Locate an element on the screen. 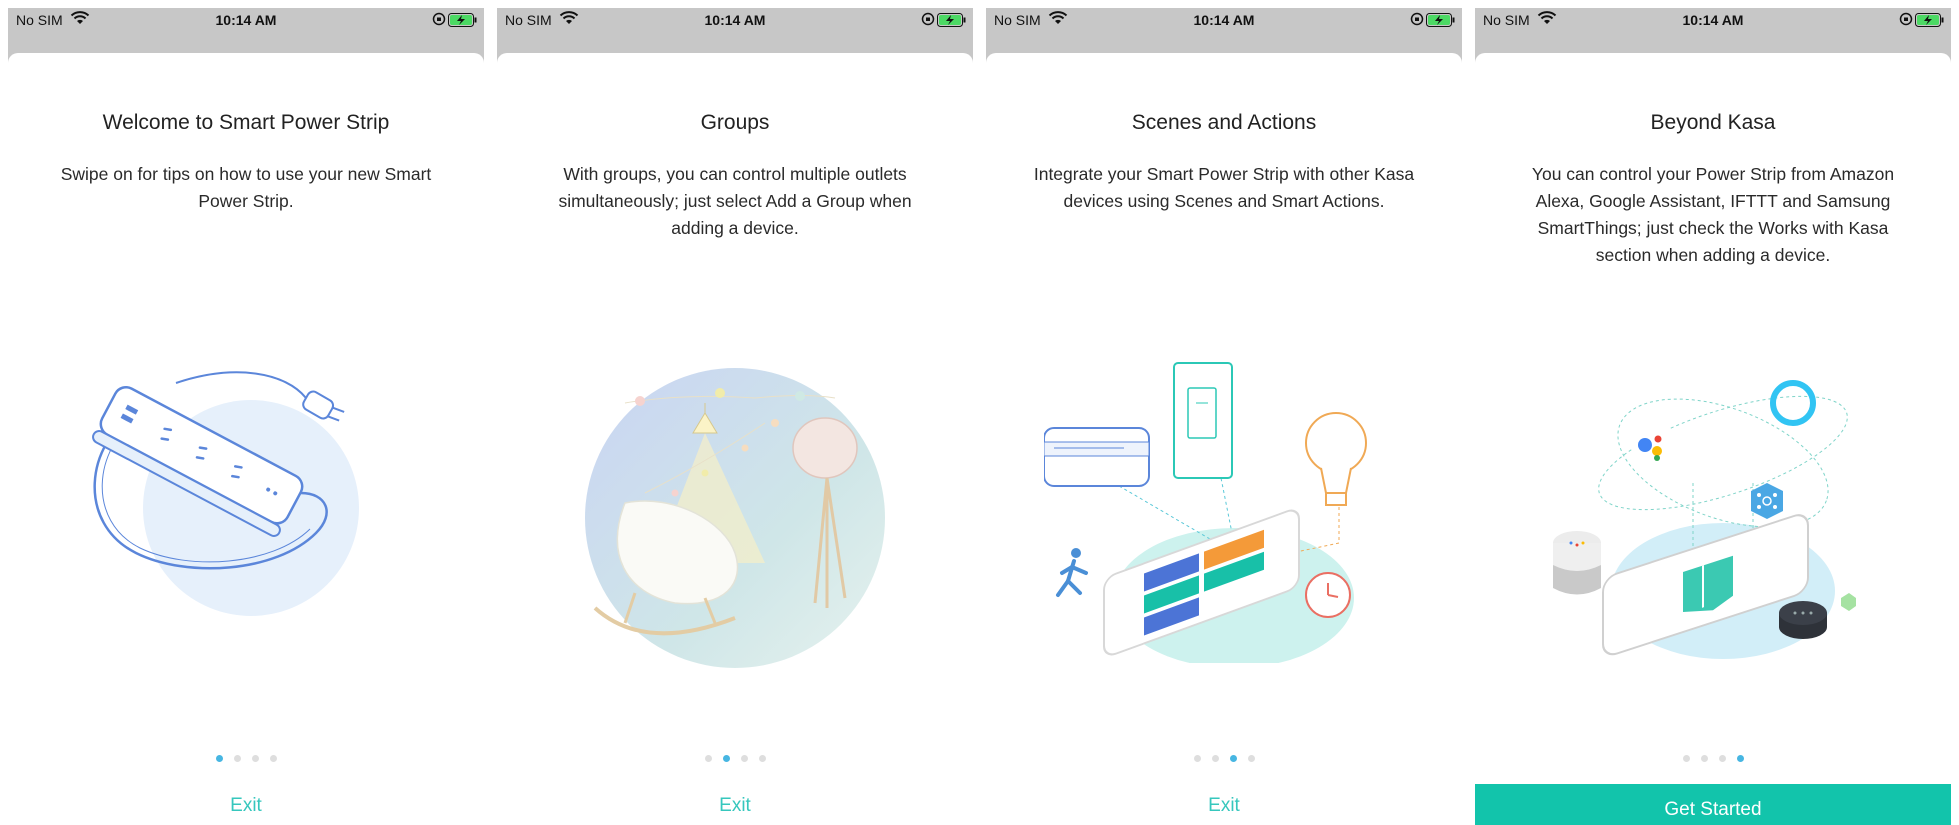  scenes-smart-home-illustration is located at coordinates (1205, 512).